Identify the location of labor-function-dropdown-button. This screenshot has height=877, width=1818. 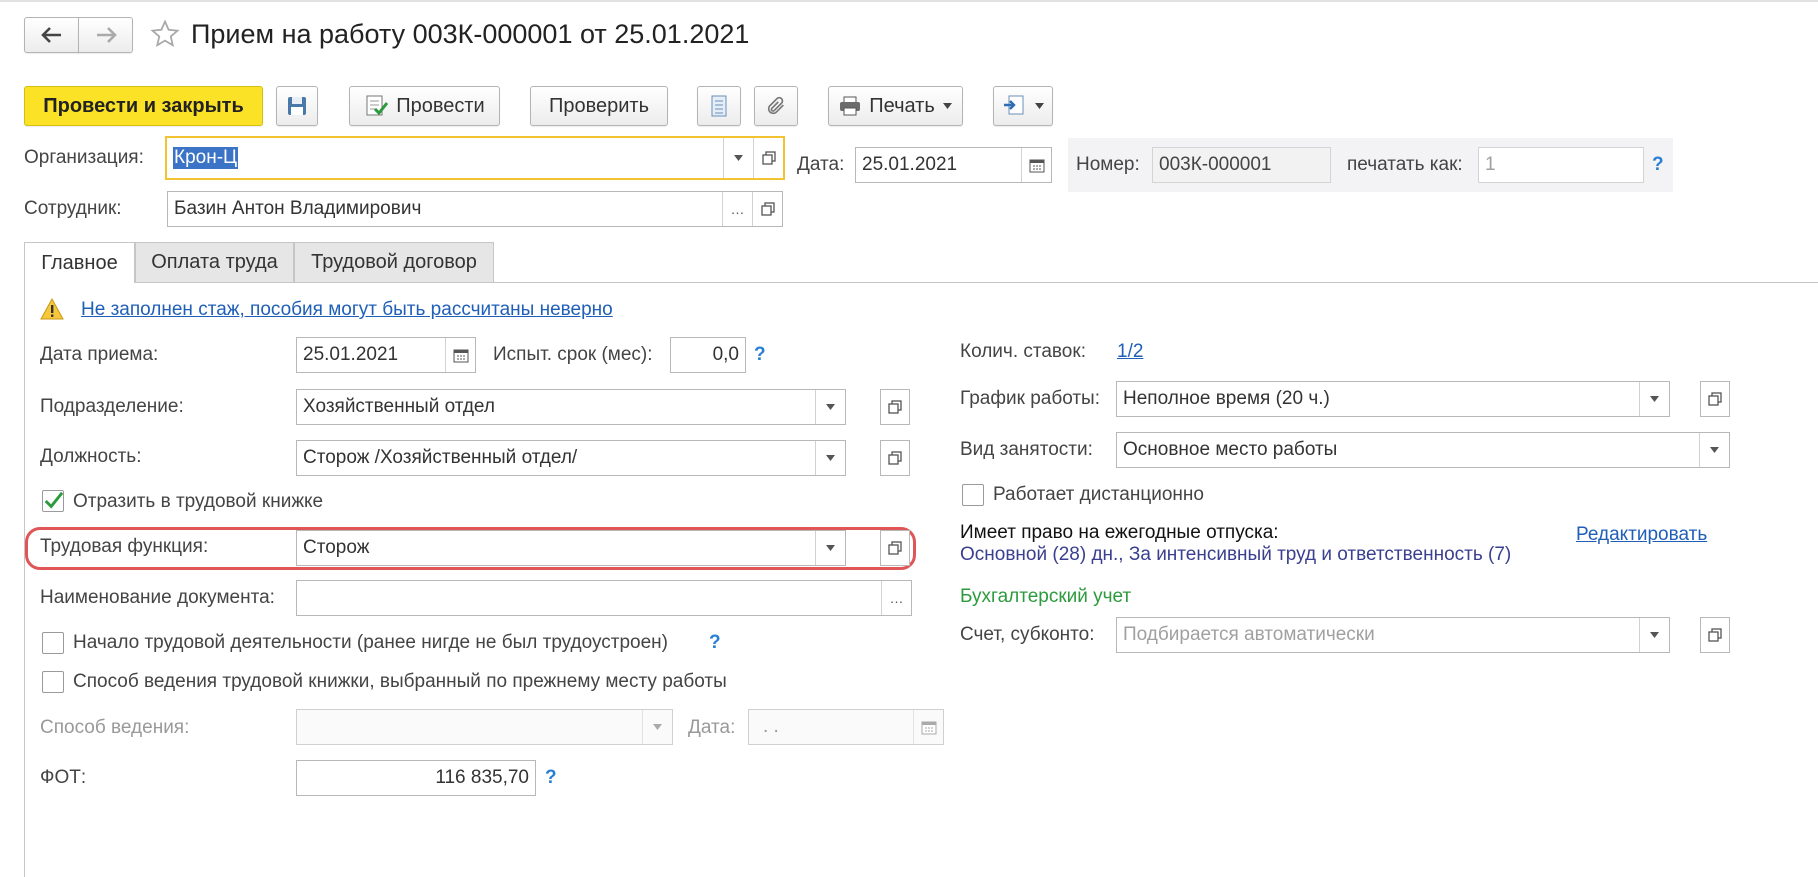
(830, 548).